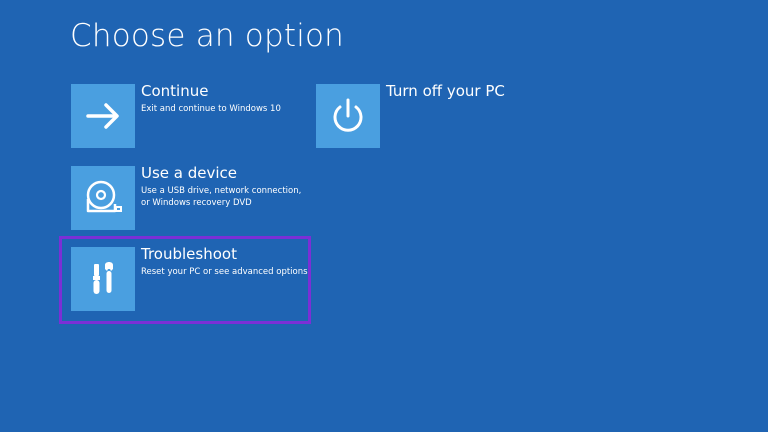  What do you see at coordinates (445, 91) in the screenshot?
I see `turn-off-label: Turn off your PC` at bounding box center [445, 91].